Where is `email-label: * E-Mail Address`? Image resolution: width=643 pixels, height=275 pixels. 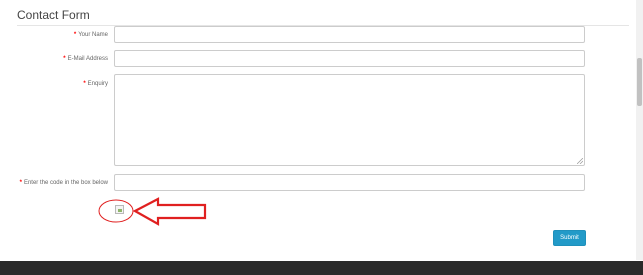 email-label: * E-Mail Address is located at coordinates (55, 59).